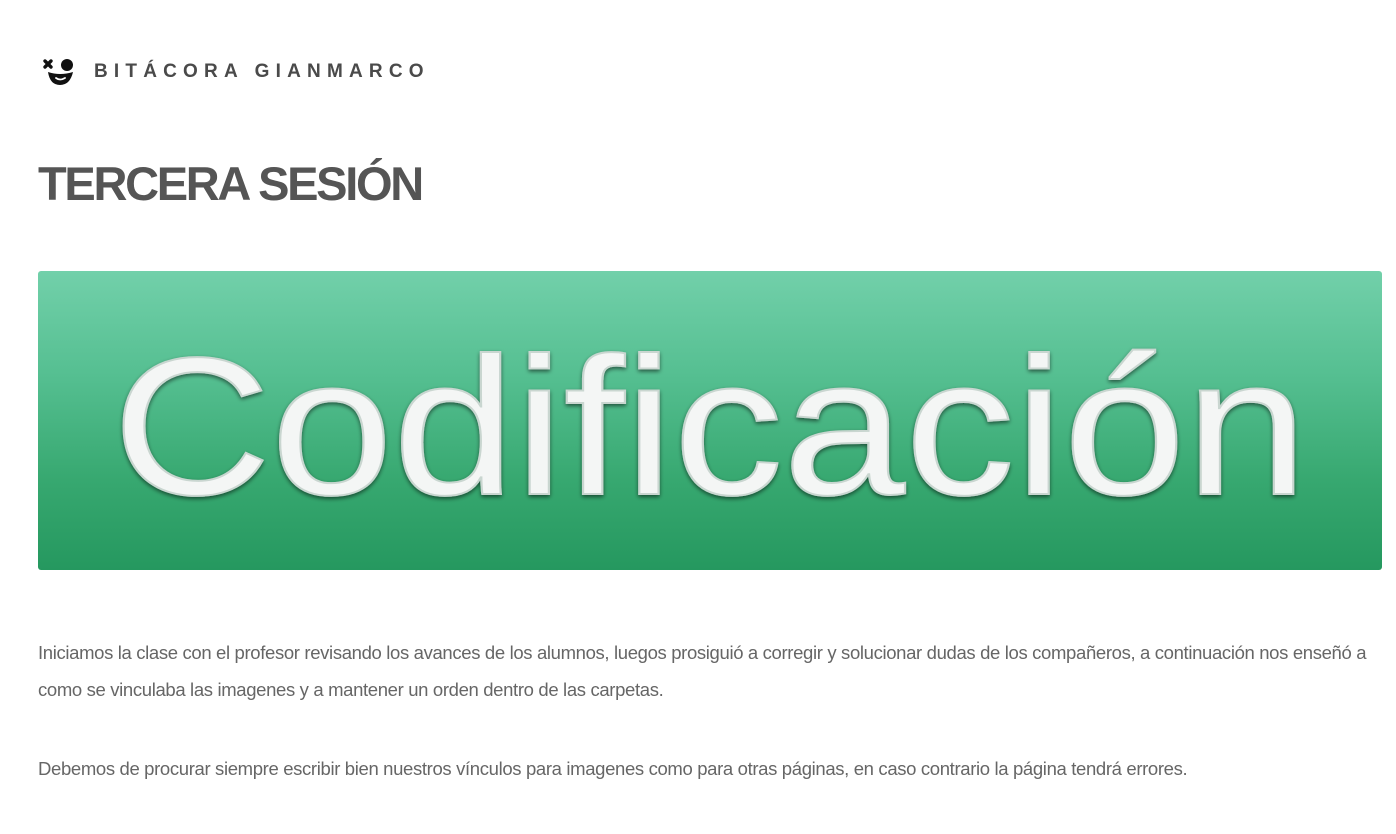  I want to click on bitacora-logo-icon, so click(59, 72).